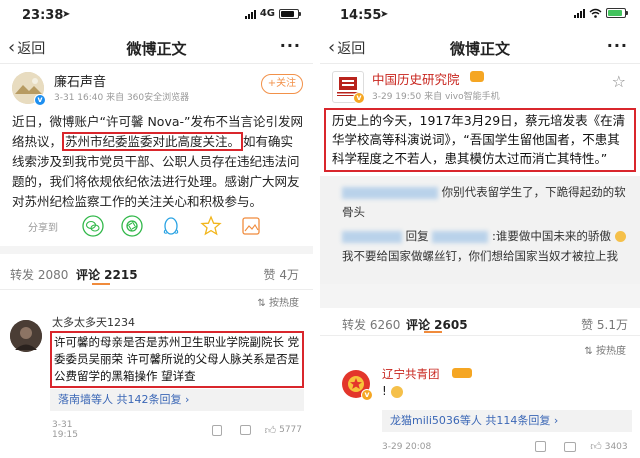  I want to click on share-label: 分享到, so click(43, 228).